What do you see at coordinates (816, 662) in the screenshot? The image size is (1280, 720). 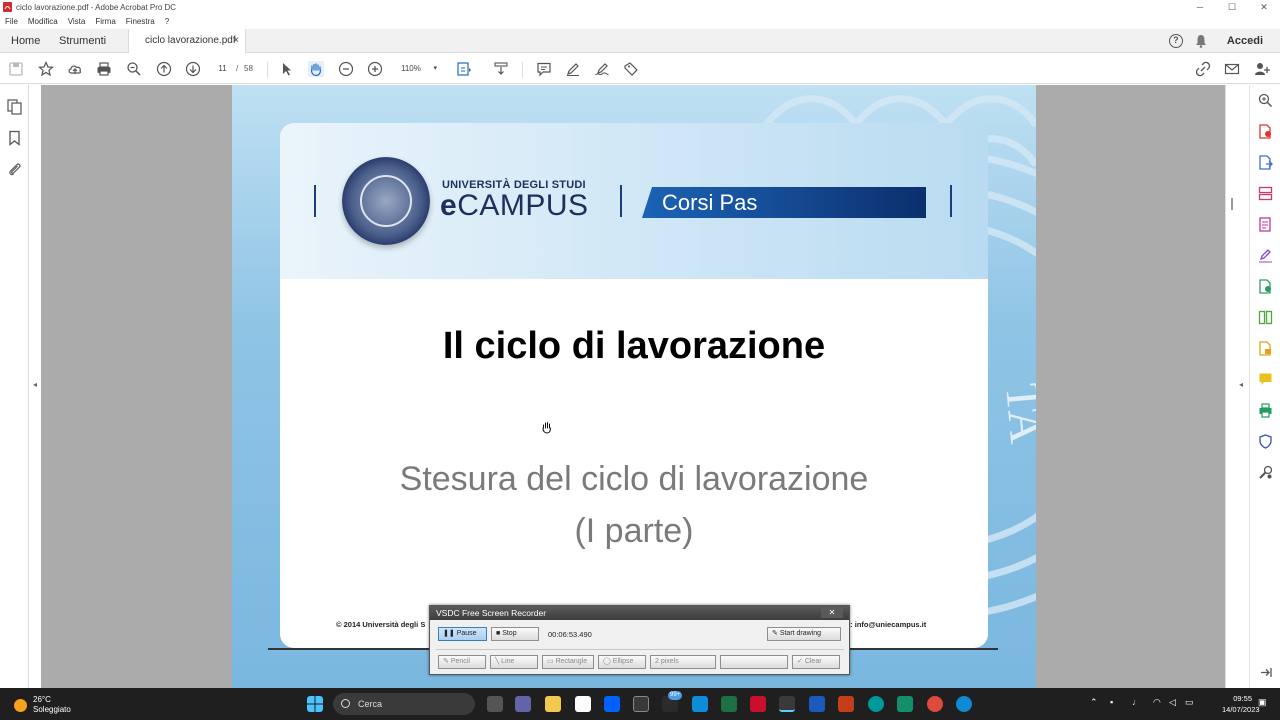 I see `clear-button: ✓ Clear` at bounding box center [816, 662].